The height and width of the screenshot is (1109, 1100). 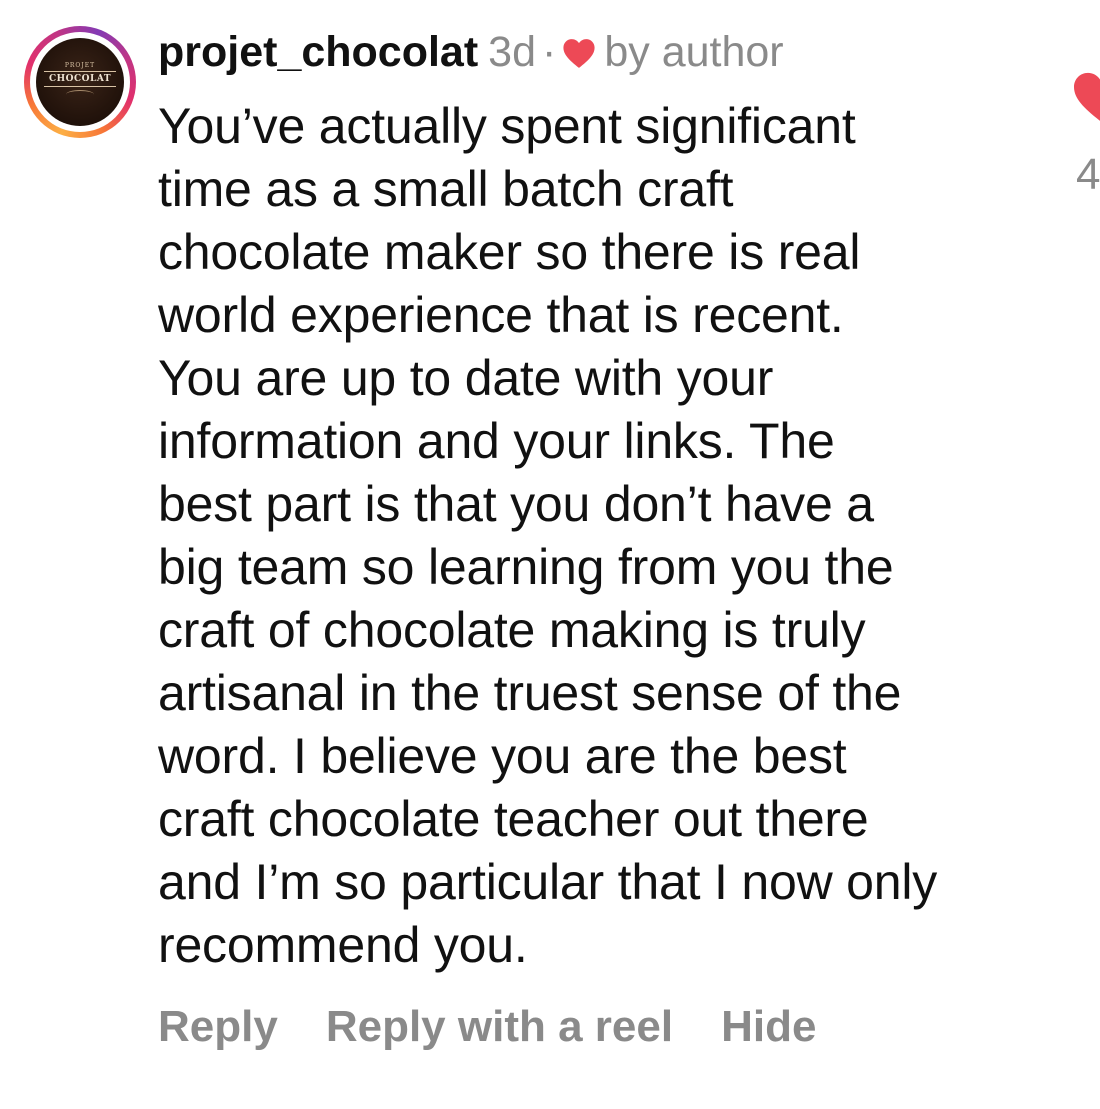 I want to click on comment-header: projet_chocolat 3d · by author, so click(x=471, y=52).